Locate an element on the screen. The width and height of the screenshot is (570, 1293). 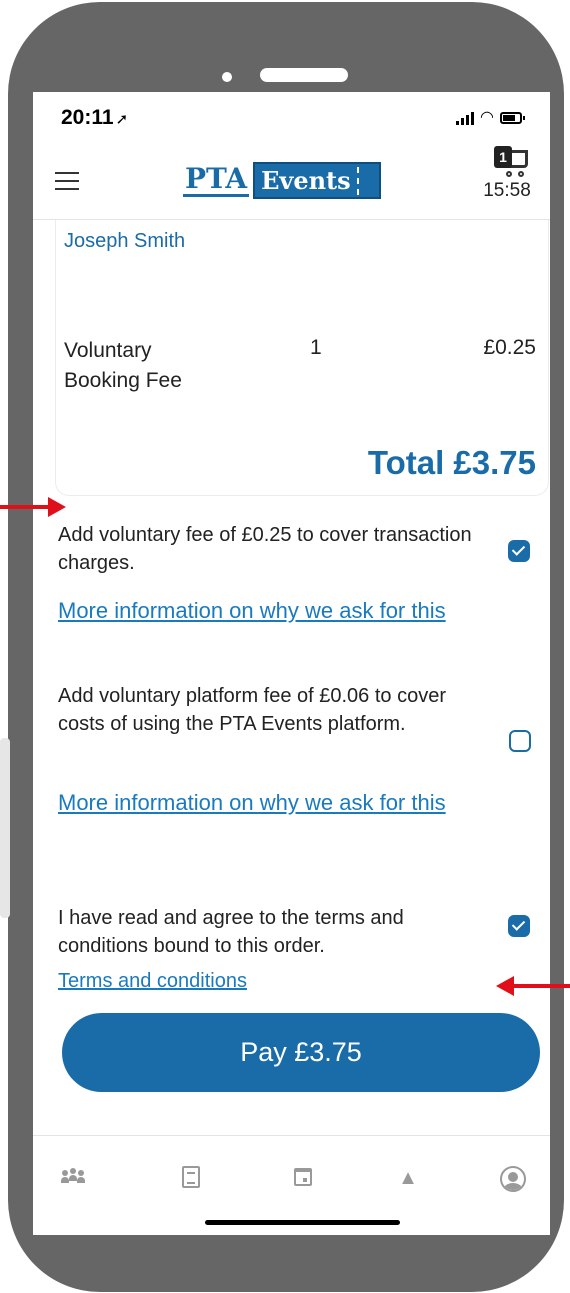
document-icon is located at coordinates (193, 1179).